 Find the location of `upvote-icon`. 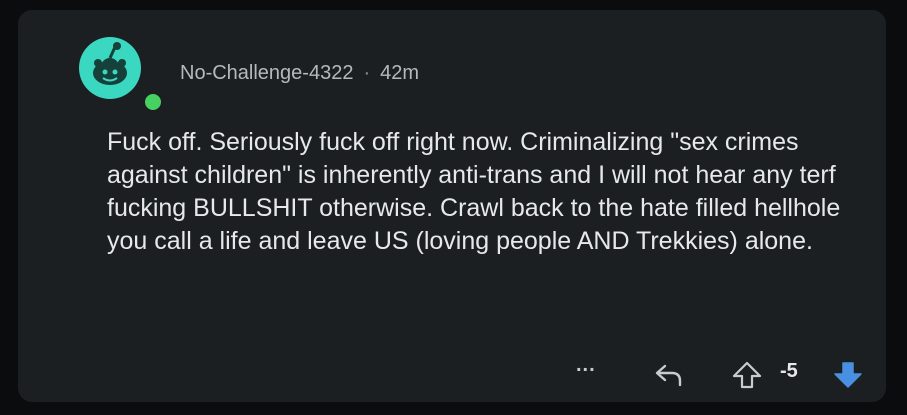

upvote-icon is located at coordinates (747, 378).